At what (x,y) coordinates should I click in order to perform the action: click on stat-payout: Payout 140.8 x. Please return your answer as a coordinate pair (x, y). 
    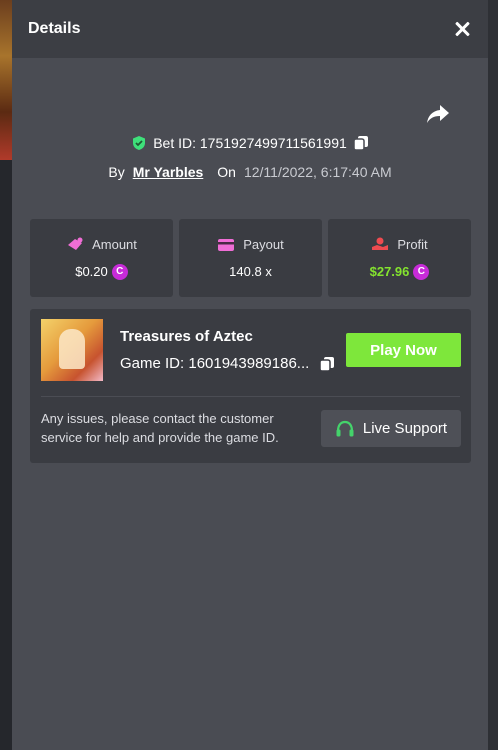
    Looking at the image, I should click on (250, 258).